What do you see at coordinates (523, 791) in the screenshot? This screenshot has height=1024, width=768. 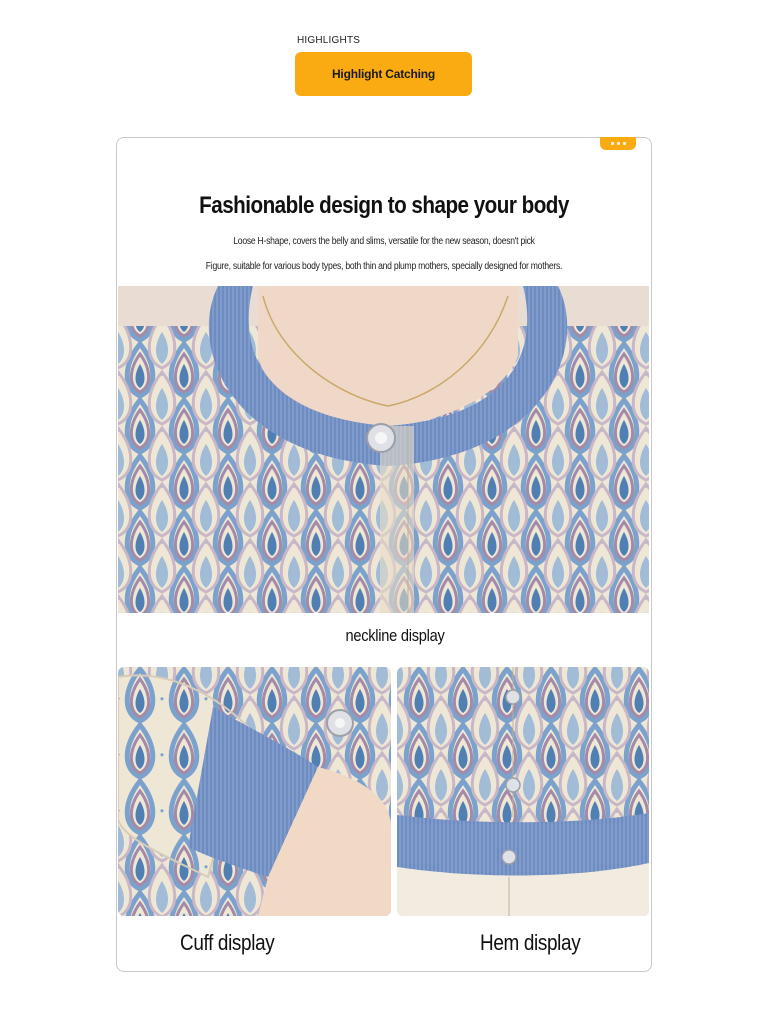 I see `hem-photo` at bounding box center [523, 791].